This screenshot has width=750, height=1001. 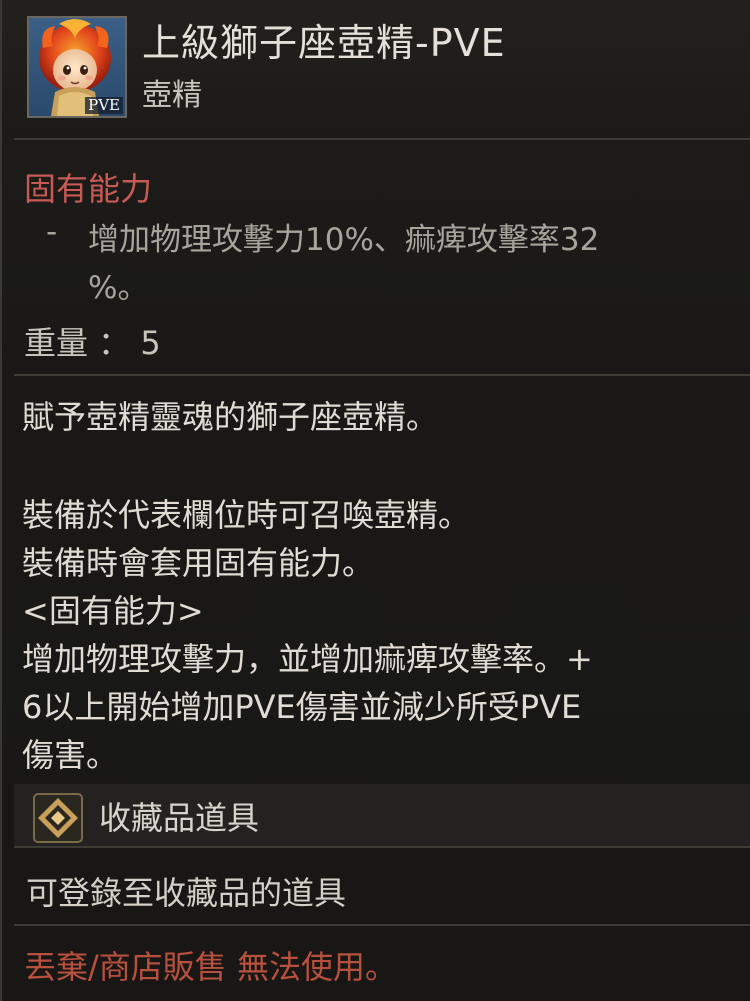 I want to click on pve-badge: PVE, so click(x=104, y=105).